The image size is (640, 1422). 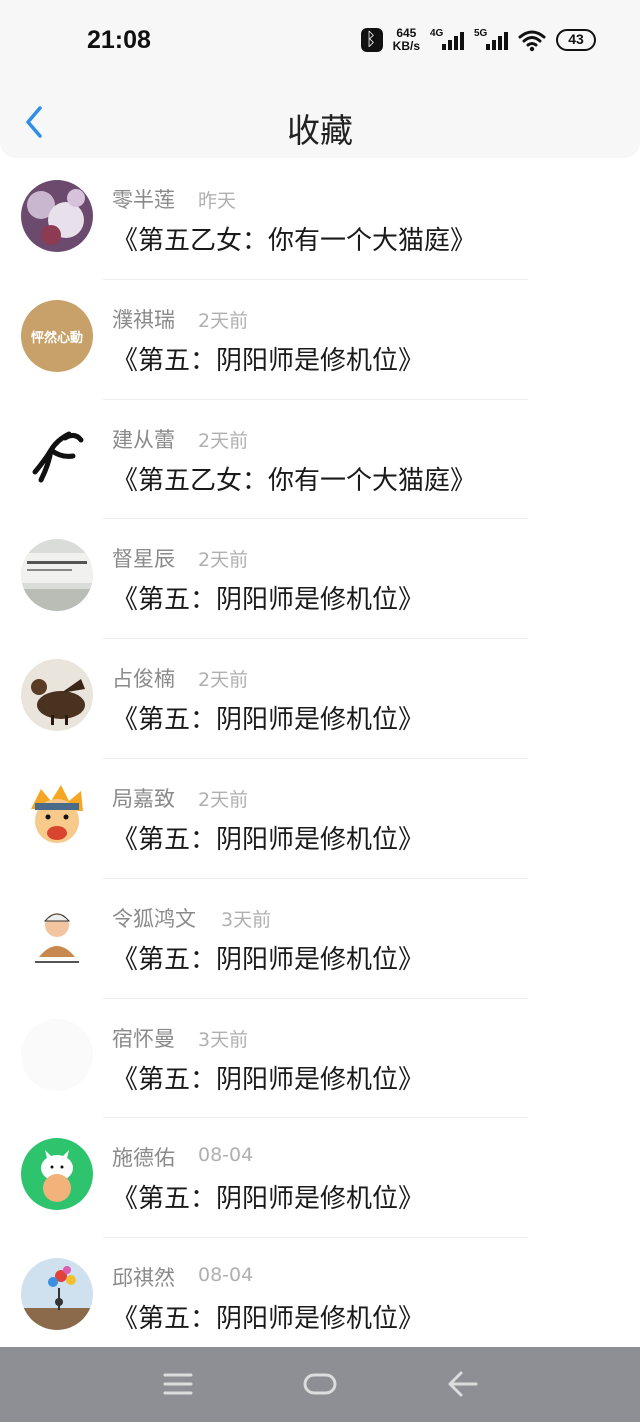 I want to click on item-author: 令狐鸿文, so click(x=154, y=918).